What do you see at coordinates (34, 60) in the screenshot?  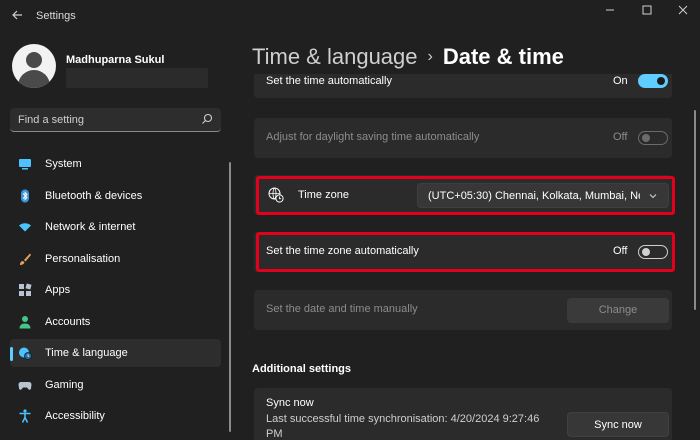 I see `avatar-head` at bounding box center [34, 60].